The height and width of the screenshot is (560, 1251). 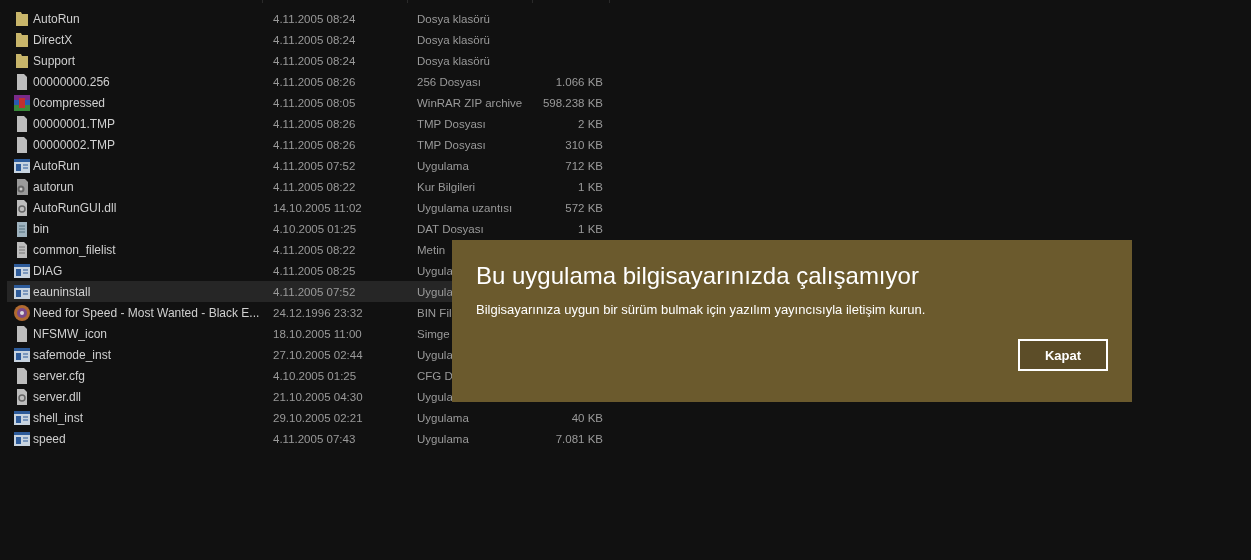 I want to click on file-row: AutoRunGUI.dll 14.10.2005 11:02 Uygulama uzantısı 572 KB, so click(x=306, y=207).